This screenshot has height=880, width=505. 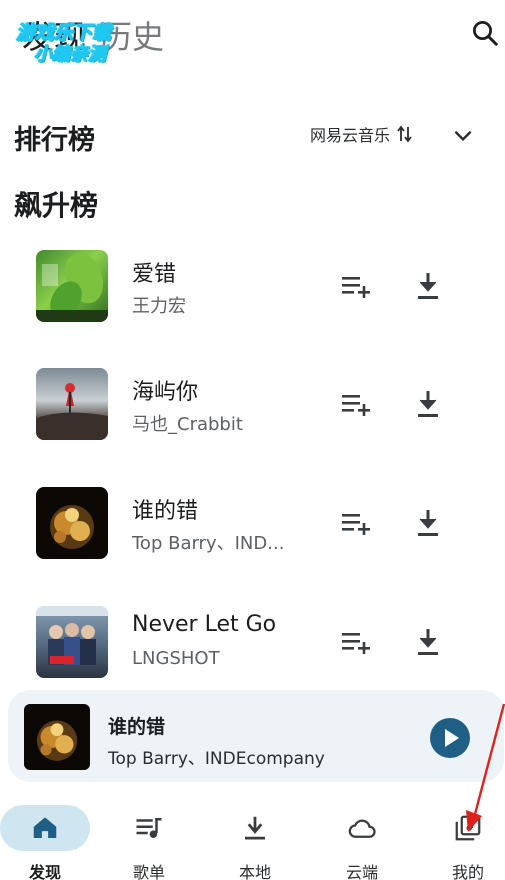 What do you see at coordinates (70, 55) in the screenshot?
I see `watermark-line2: 小编亲测` at bounding box center [70, 55].